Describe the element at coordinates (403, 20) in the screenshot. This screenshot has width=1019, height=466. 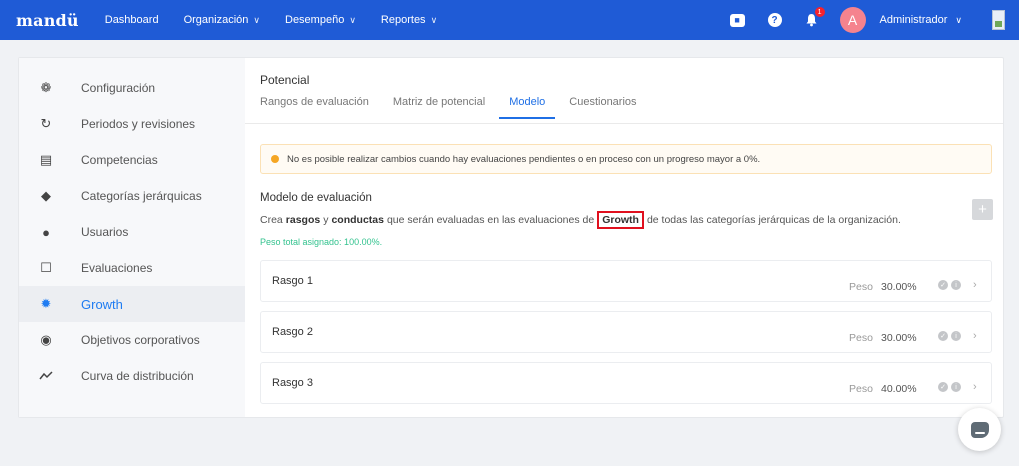
I see `nav-reportes-label: Reportes` at that location.